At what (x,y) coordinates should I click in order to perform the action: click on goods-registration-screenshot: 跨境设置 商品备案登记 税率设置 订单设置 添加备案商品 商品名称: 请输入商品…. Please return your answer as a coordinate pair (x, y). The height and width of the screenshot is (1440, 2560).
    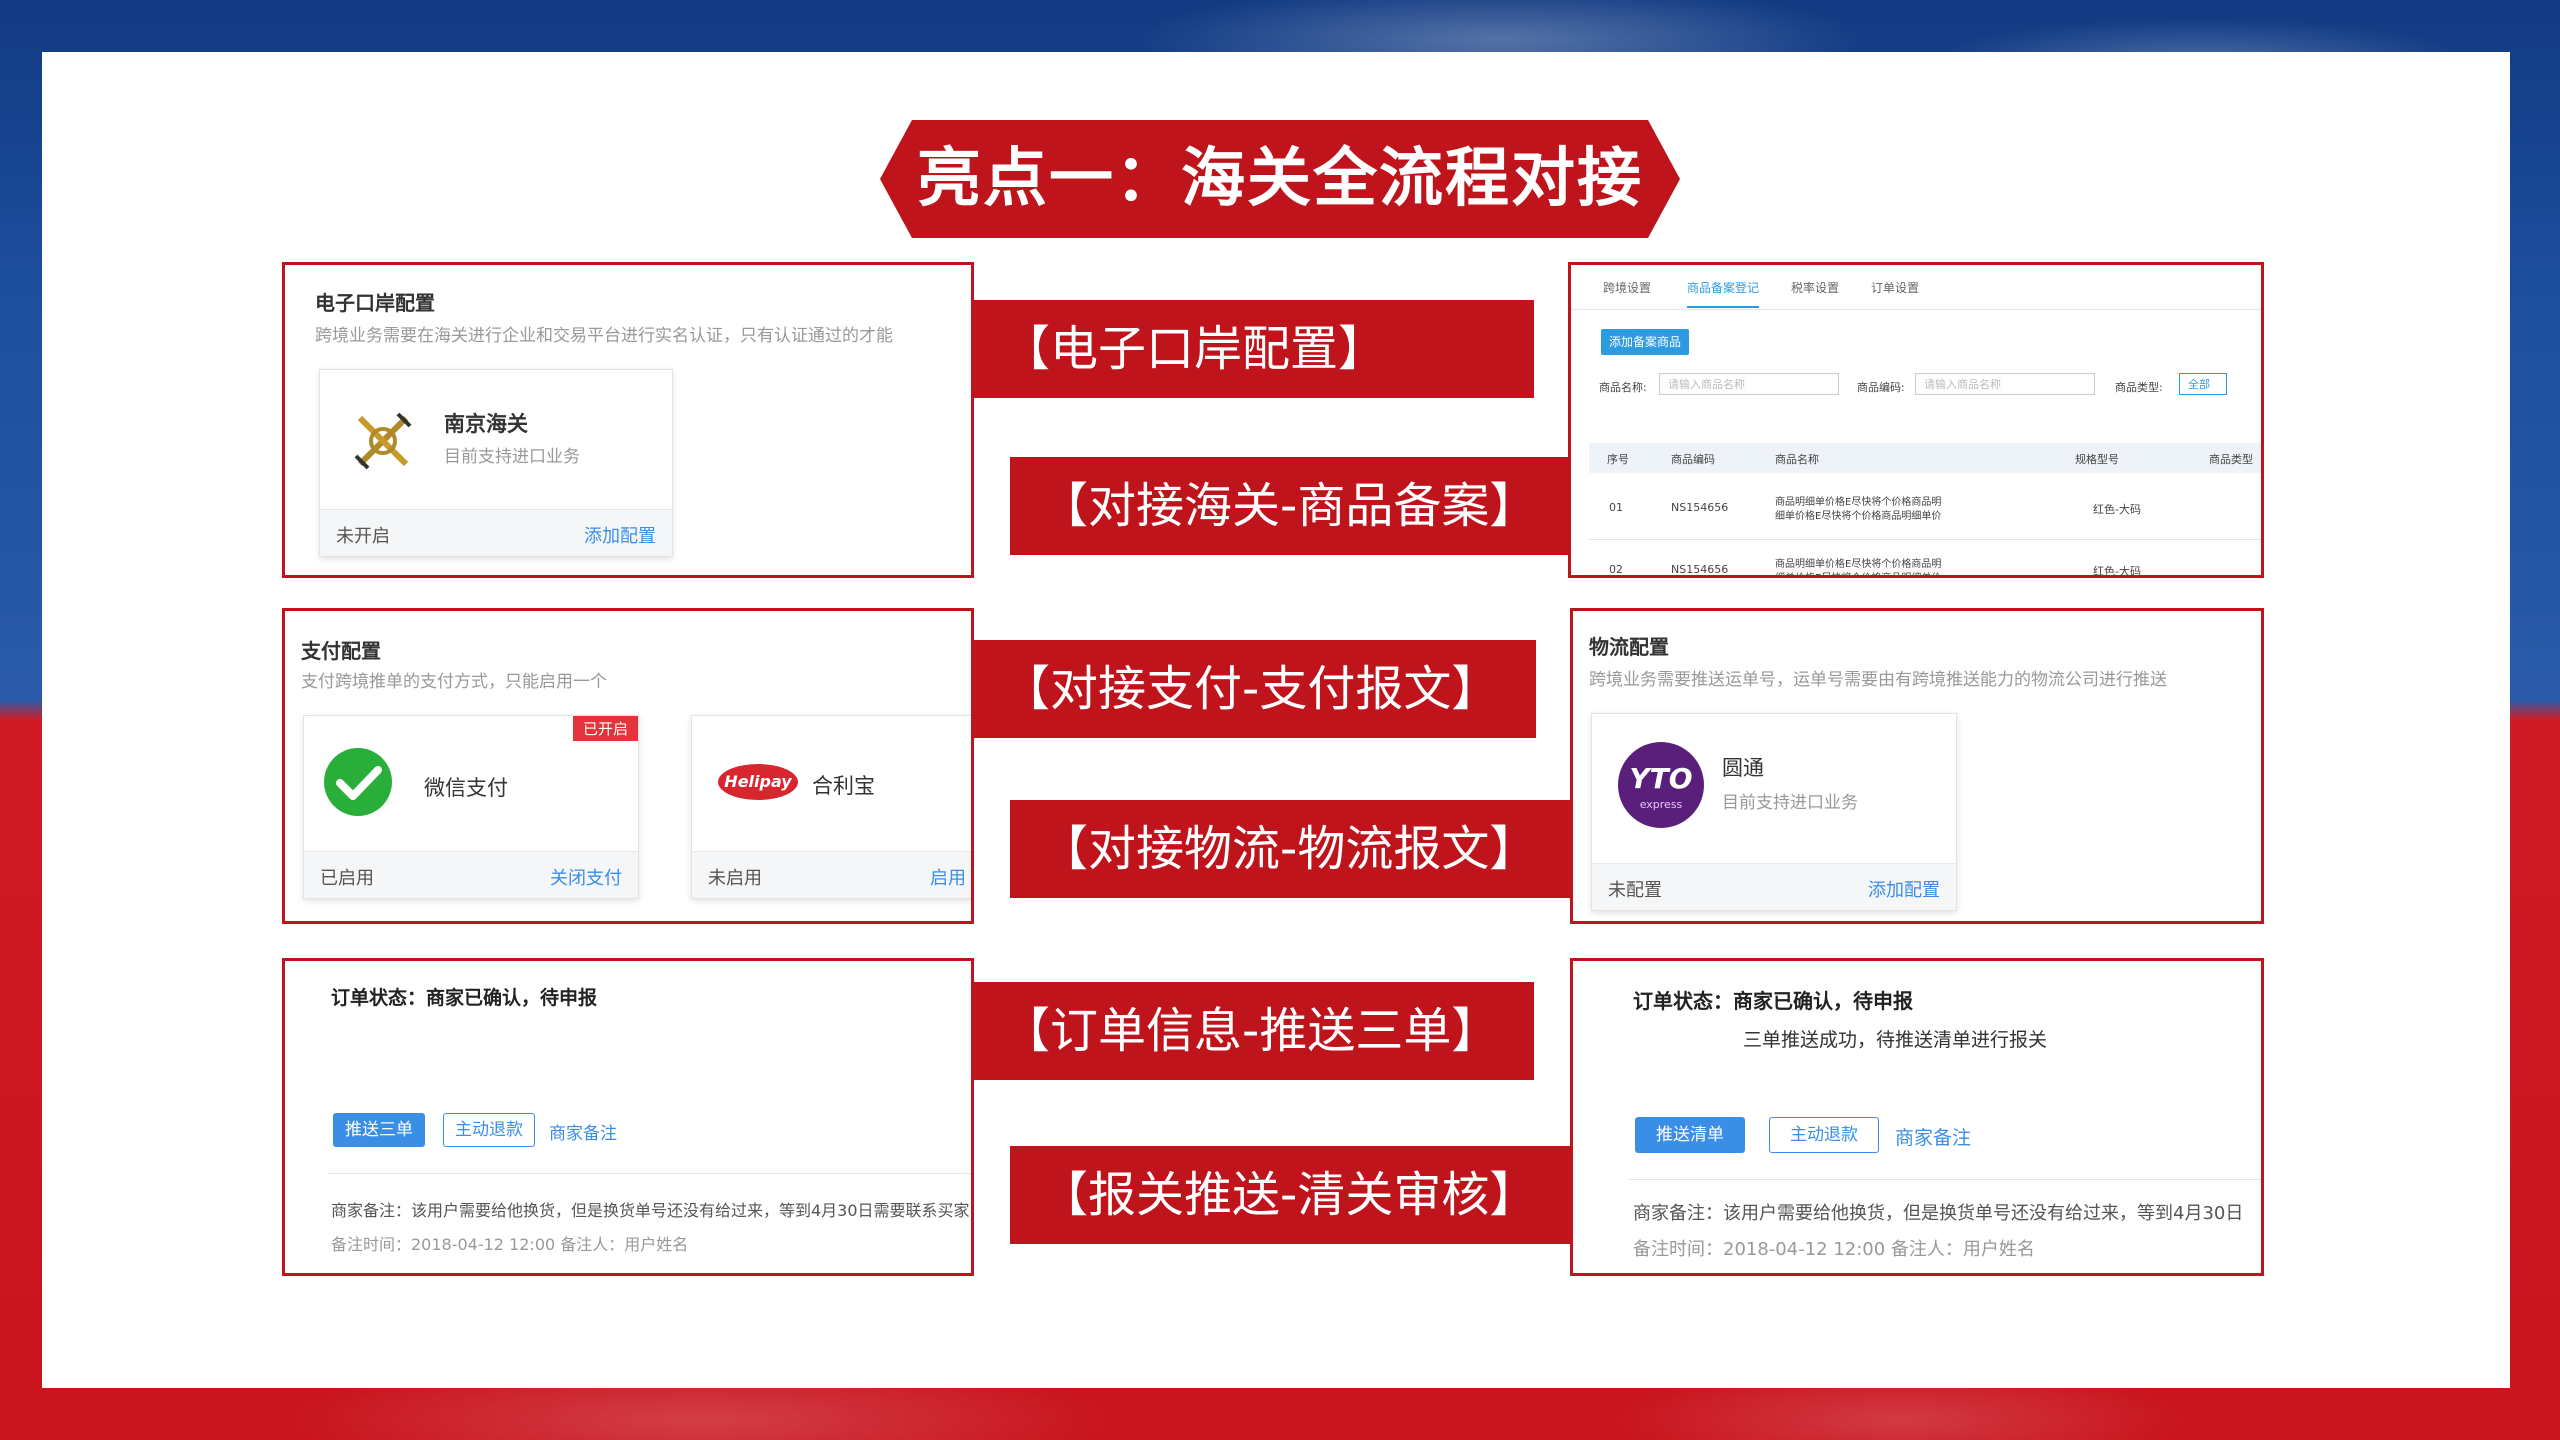
    Looking at the image, I should click on (1916, 420).